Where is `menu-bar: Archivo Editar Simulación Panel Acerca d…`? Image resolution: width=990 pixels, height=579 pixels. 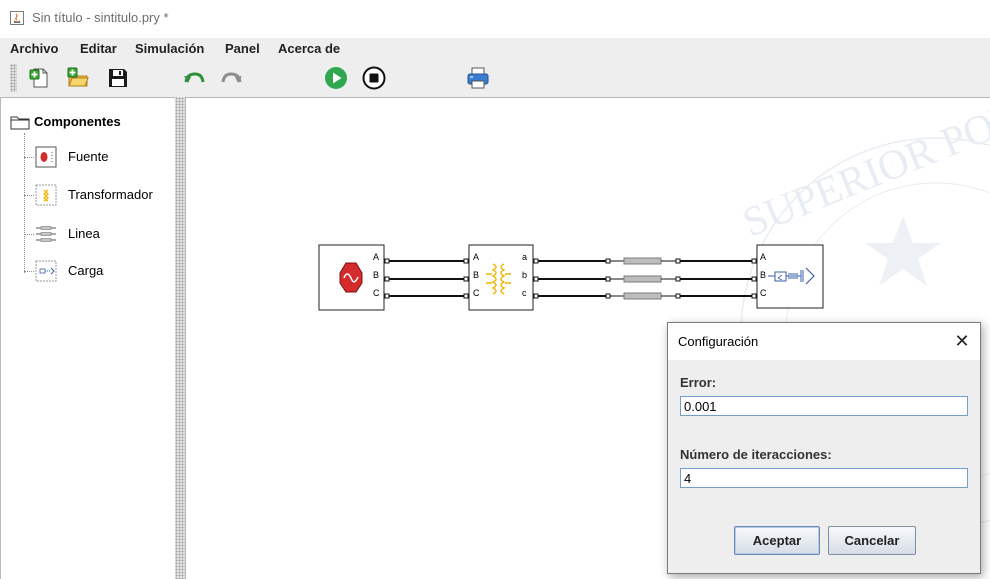
menu-bar: Archivo Editar Simulación Panel Acerca d… is located at coordinates (495, 49).